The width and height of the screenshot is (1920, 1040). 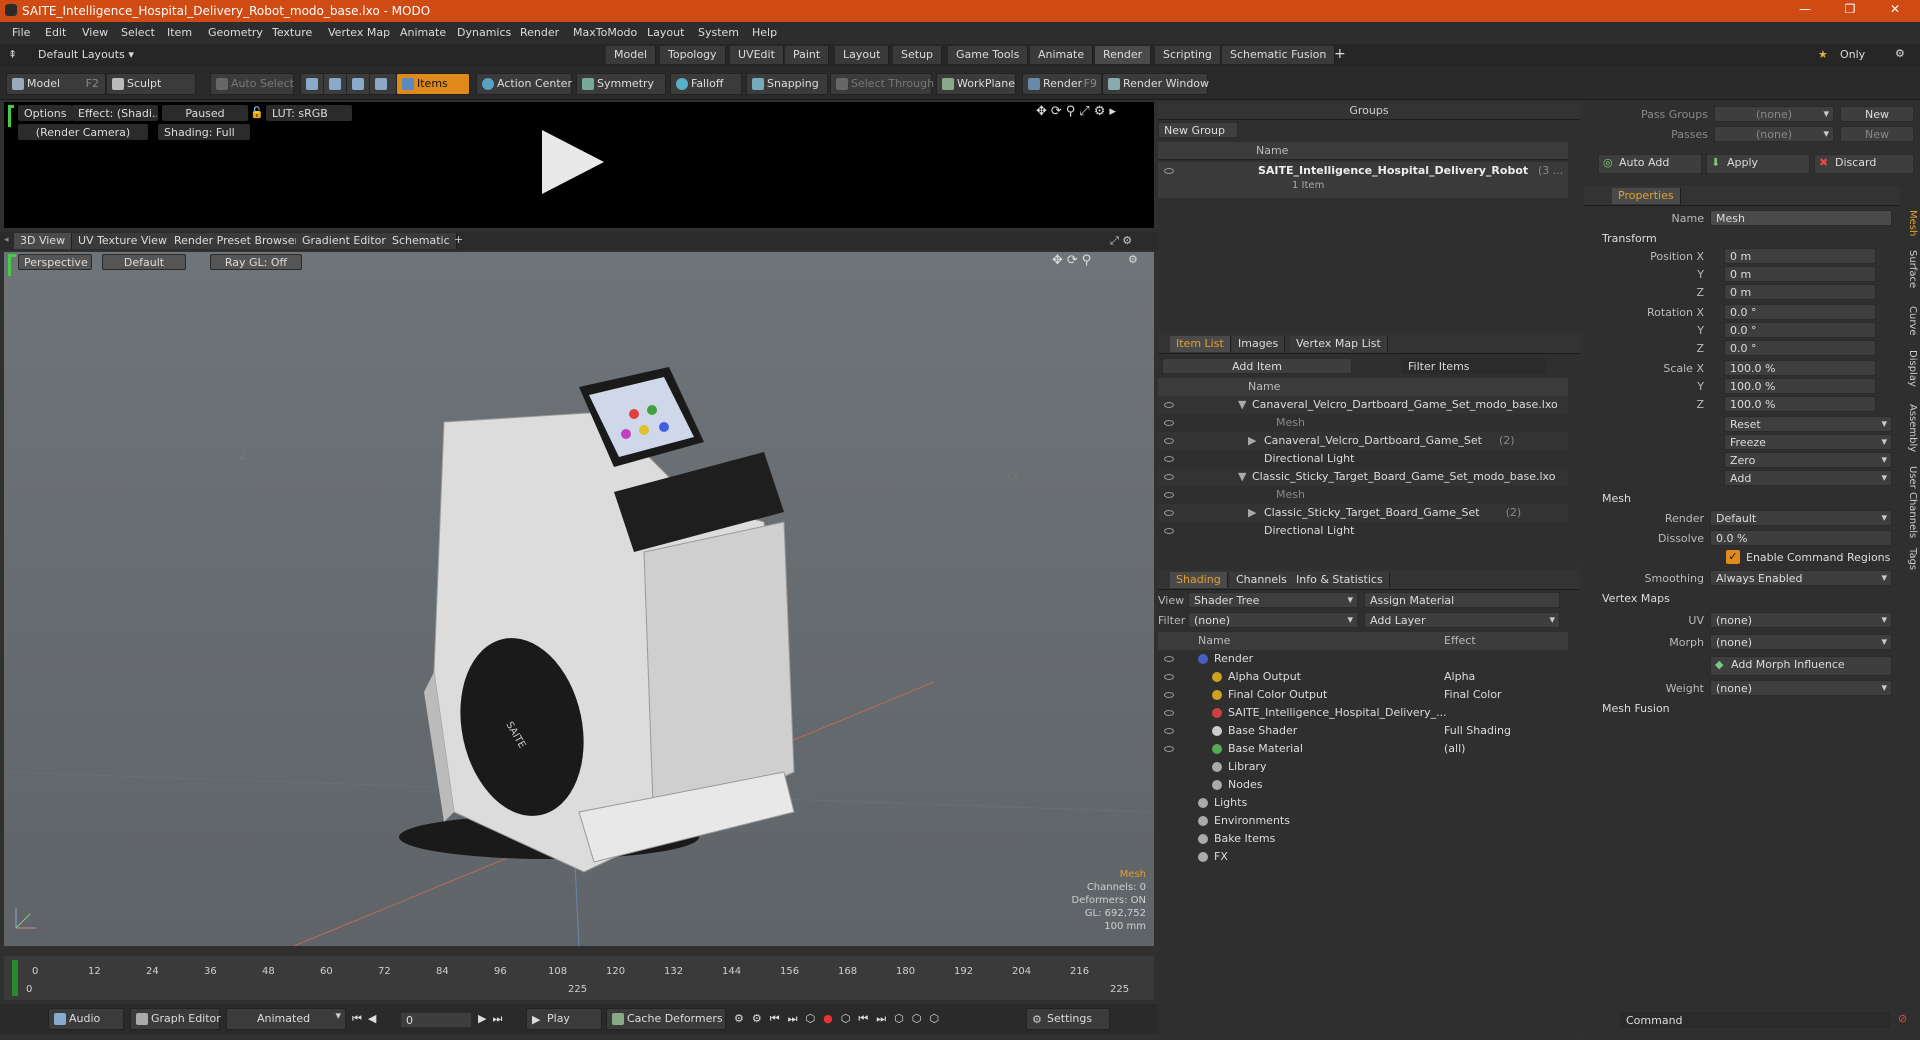 What do you see at coordinates (631, 55) in the screenshot?
I see `tab-model: Model` at bounding box center [631, 55].